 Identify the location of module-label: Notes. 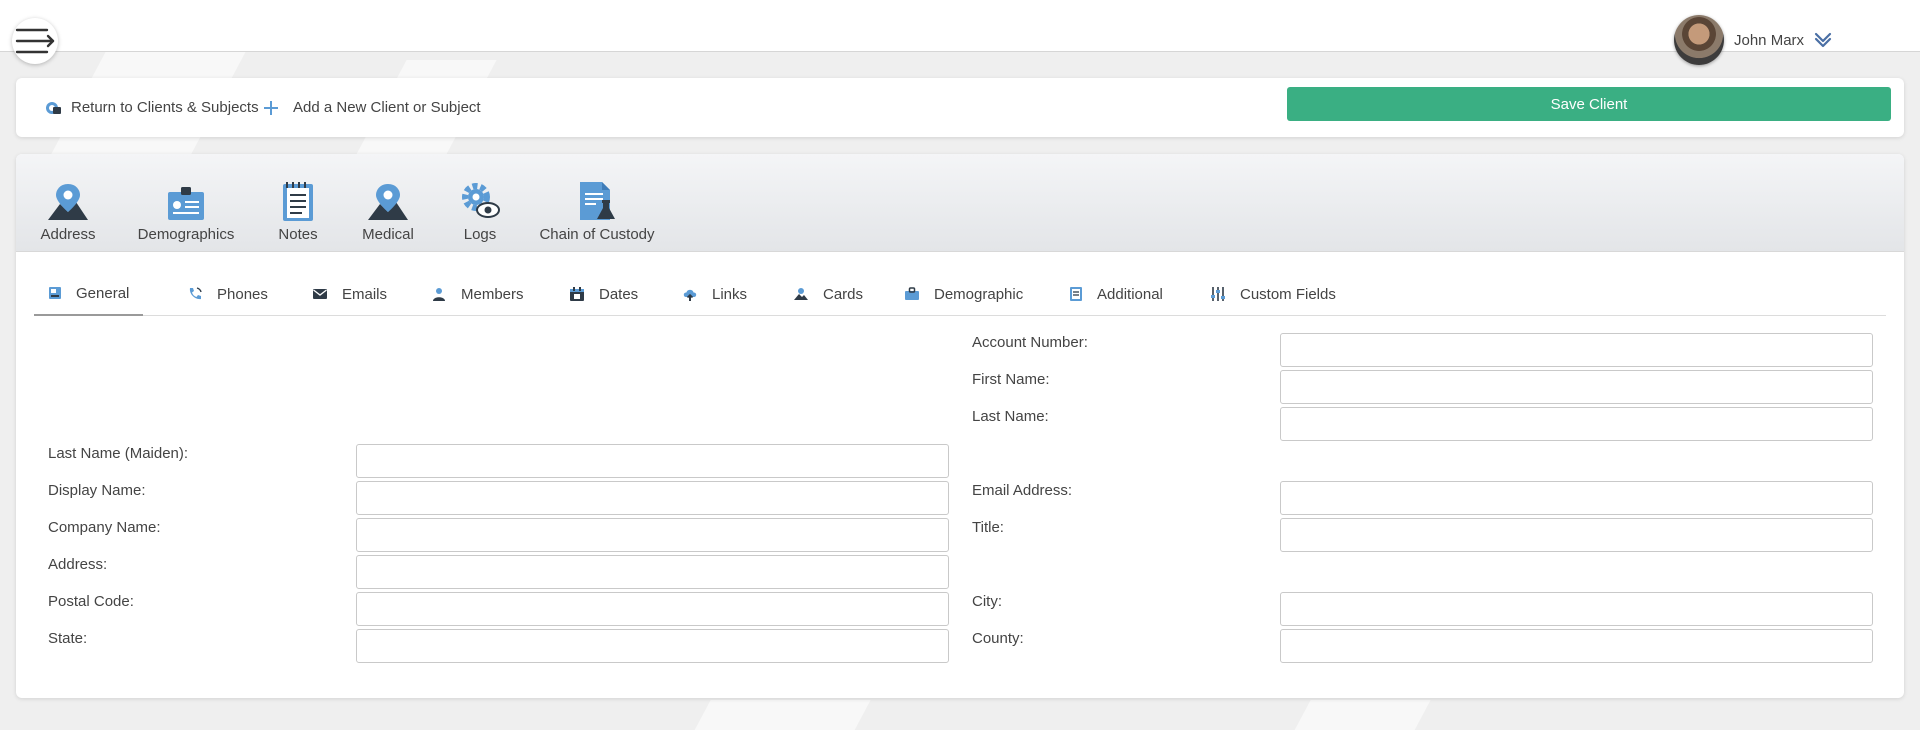
(298, 234).